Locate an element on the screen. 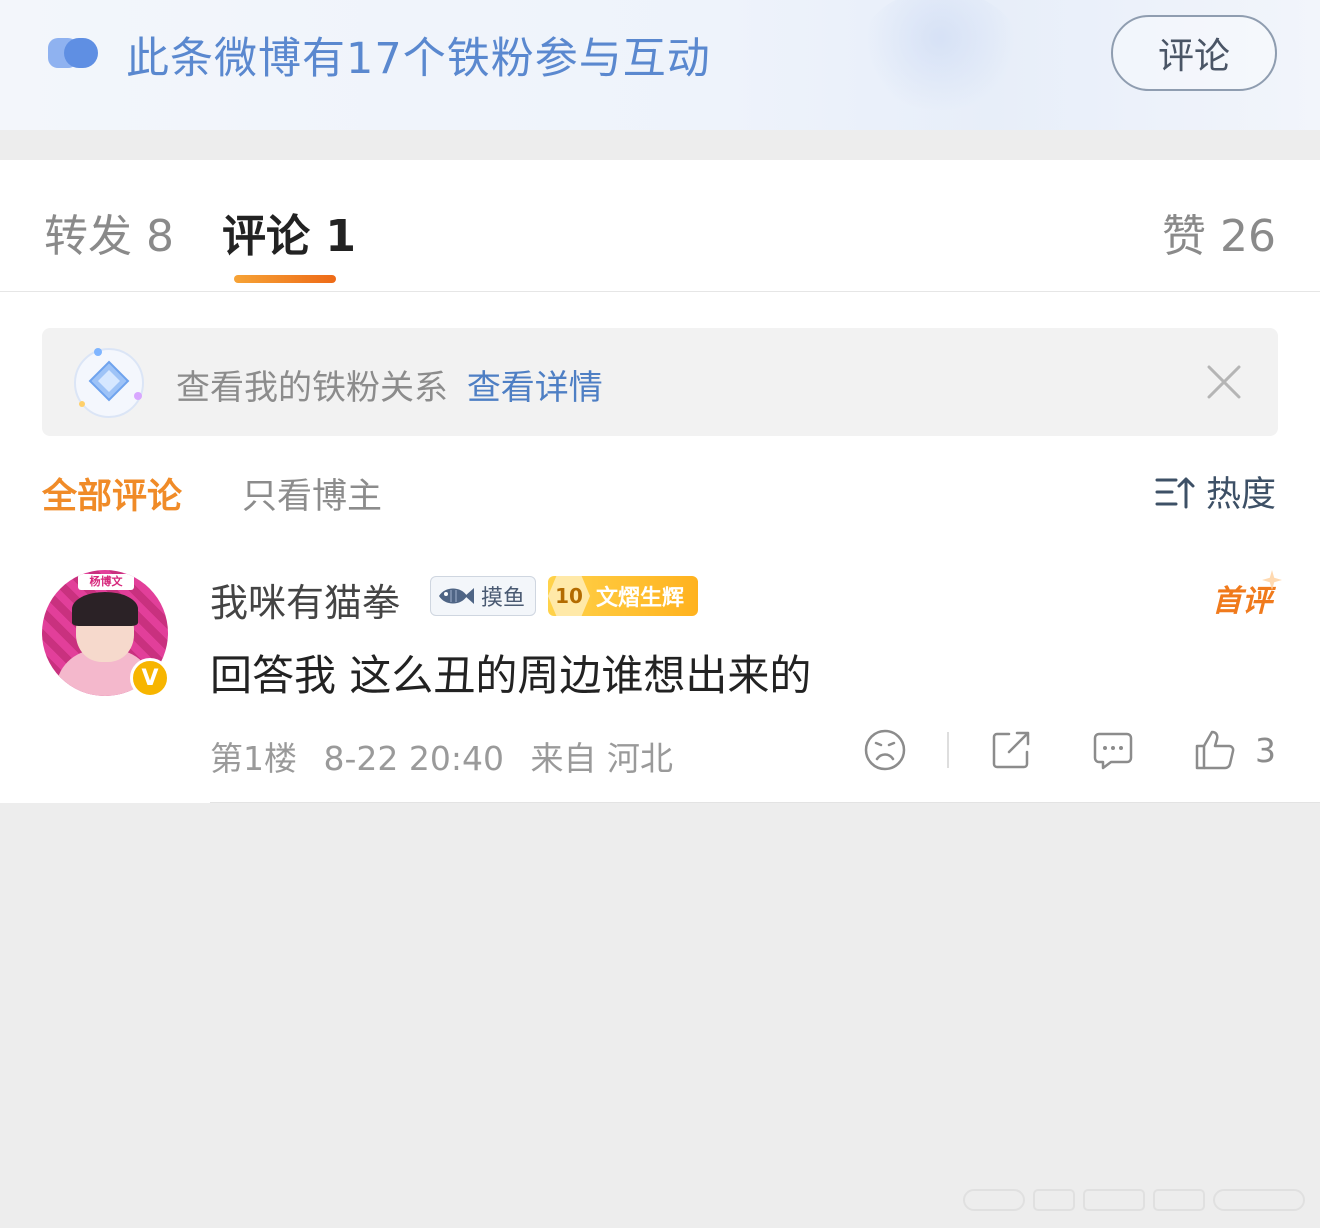 Image resolution: width=1320 pixels, height=1228 pixels. tab-forward: 转发 8 is located at coordinates (109, 232).